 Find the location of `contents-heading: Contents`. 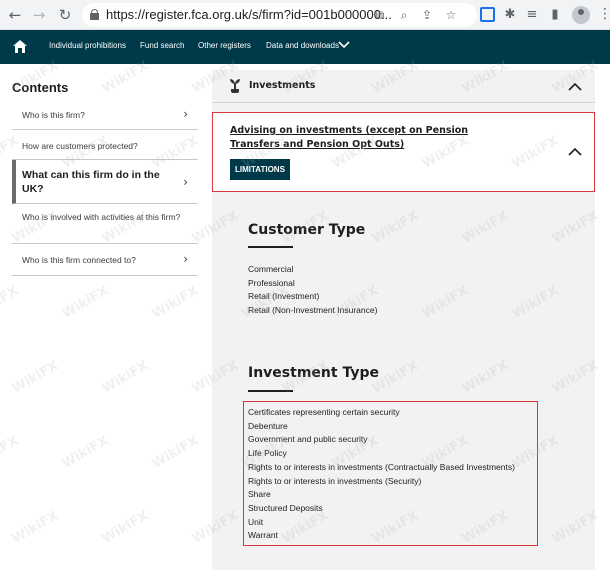

contents-heading: Contents is located at coordinates (40, 87).